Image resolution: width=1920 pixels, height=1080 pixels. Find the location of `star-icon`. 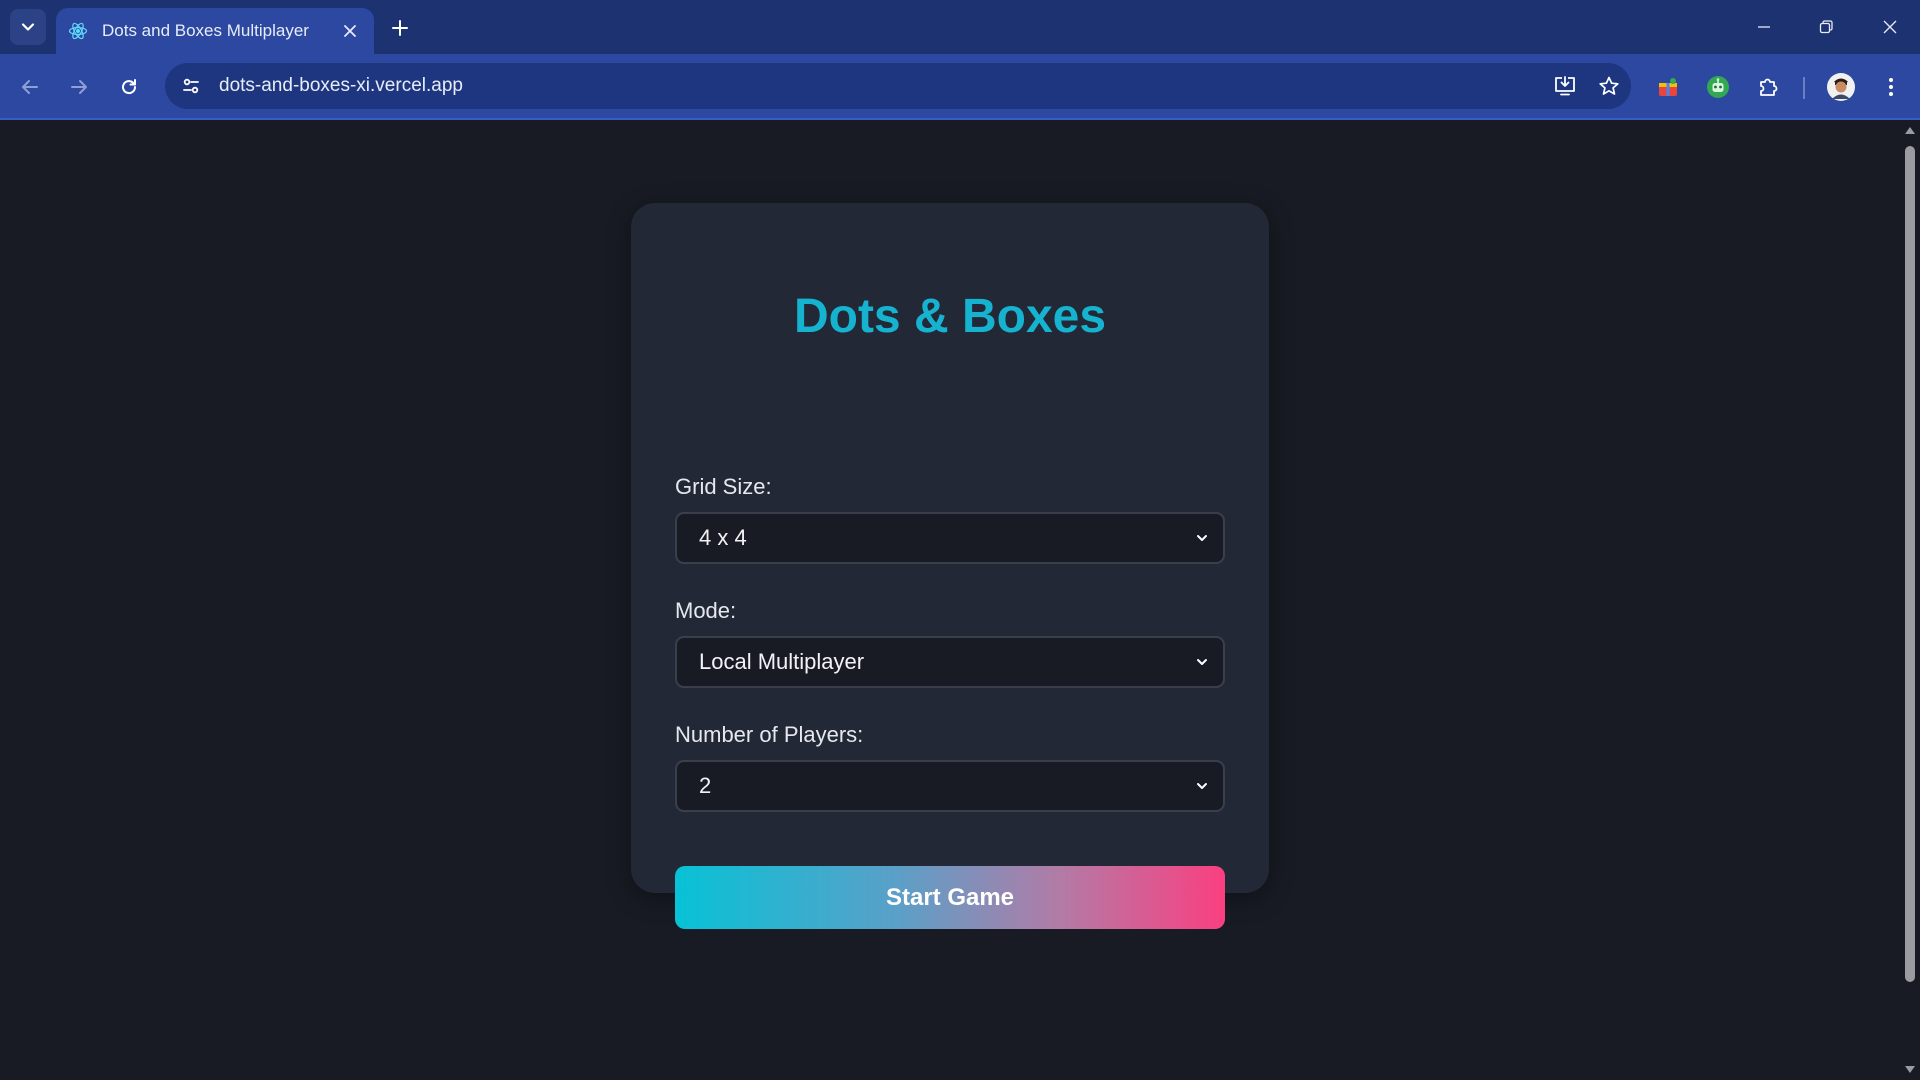

star-icon is located at coordinates (1609, 86).